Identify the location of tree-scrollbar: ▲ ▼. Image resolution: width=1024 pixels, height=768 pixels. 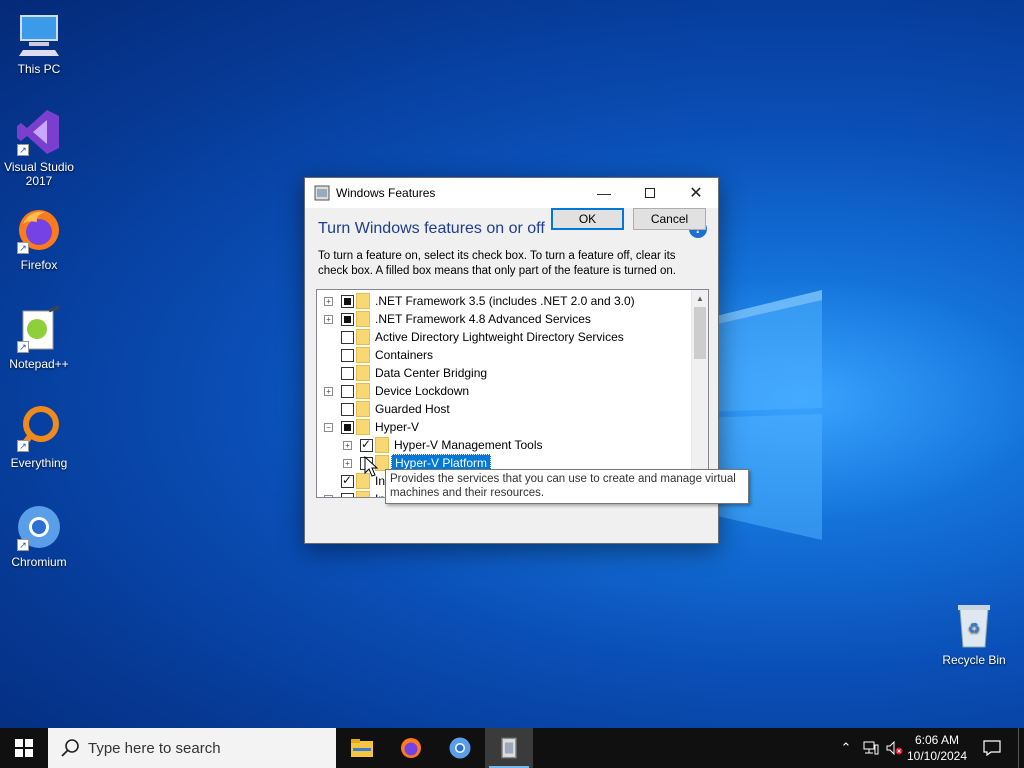
(699, 393).